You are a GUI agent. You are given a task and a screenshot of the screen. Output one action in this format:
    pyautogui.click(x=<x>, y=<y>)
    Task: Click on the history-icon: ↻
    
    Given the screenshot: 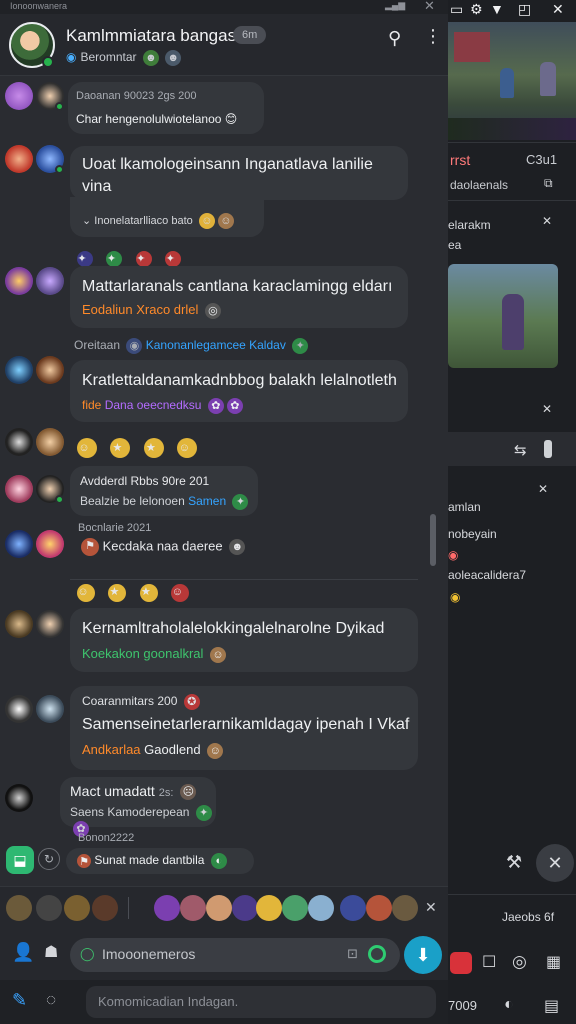 What is the action you would take?
    pyautogui.click(x=49, y=859)
    